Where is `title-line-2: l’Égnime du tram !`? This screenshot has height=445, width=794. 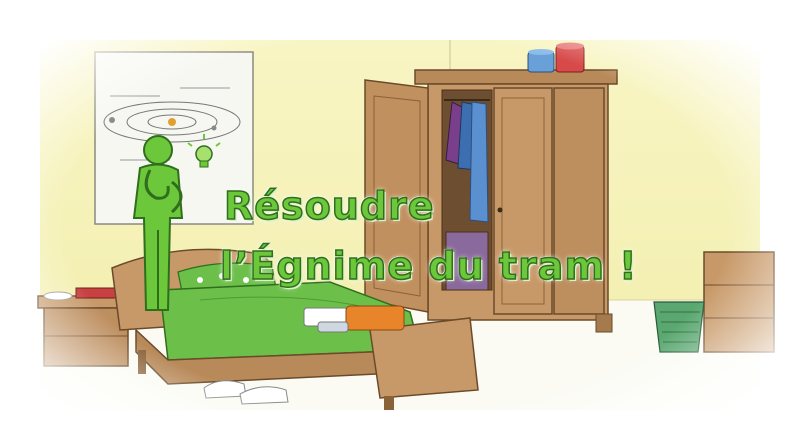 title-line-2: l’Égnime du tram ! is located at coordinates (428, 266).